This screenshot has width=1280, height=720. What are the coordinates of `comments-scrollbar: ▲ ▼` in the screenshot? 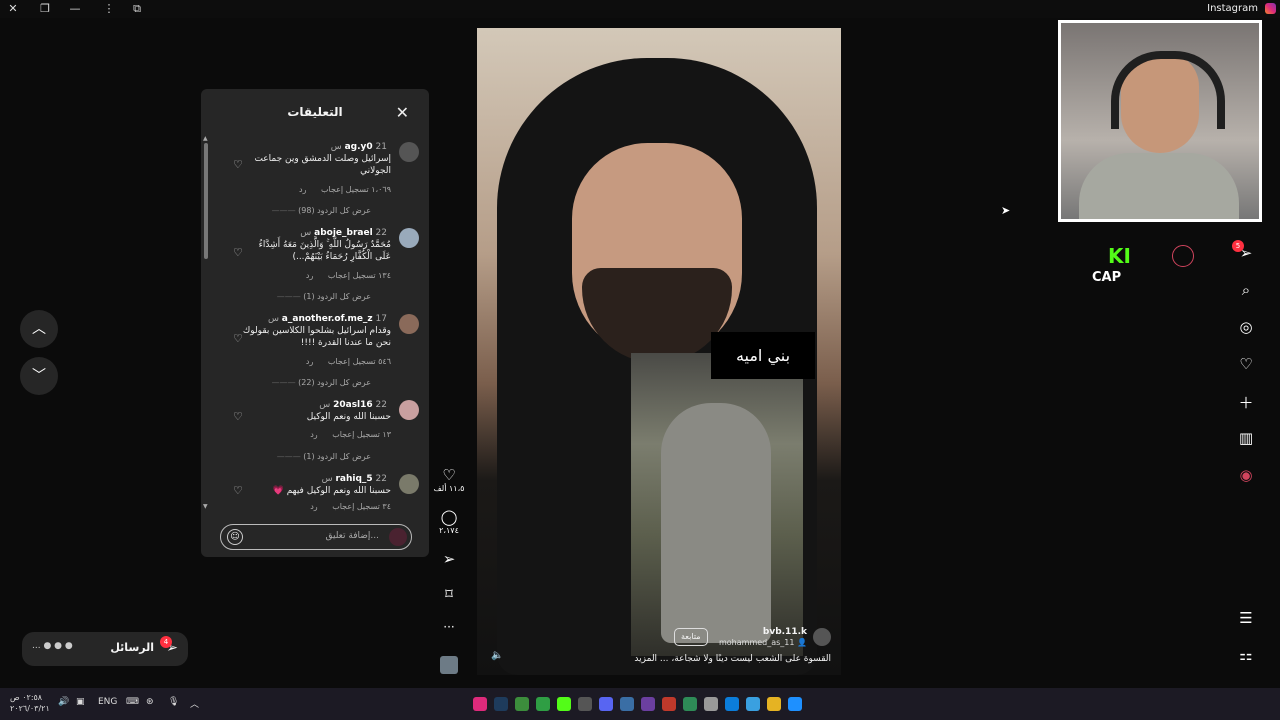 It's located at (205, 322).